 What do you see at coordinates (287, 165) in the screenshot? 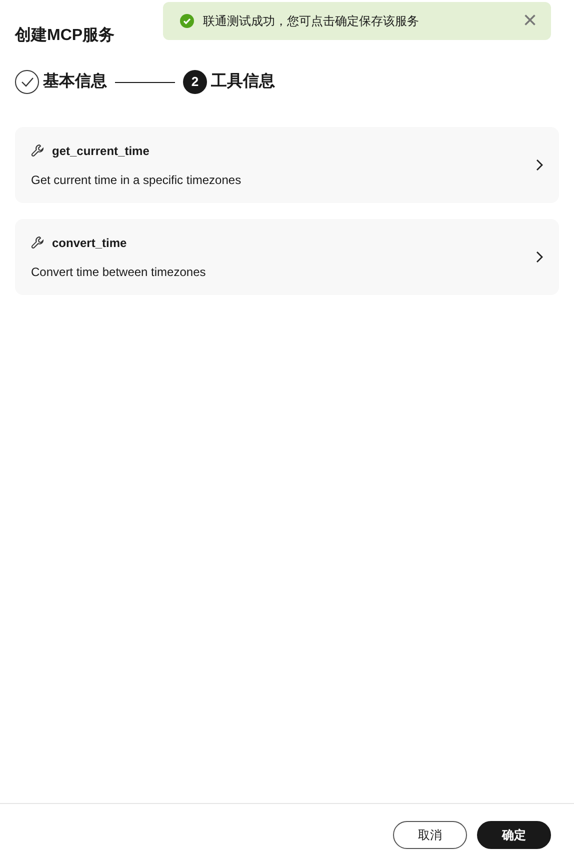
I see `tool-card: get_current_time Get current time in a specific timezones` at bounding box center [287, 165].